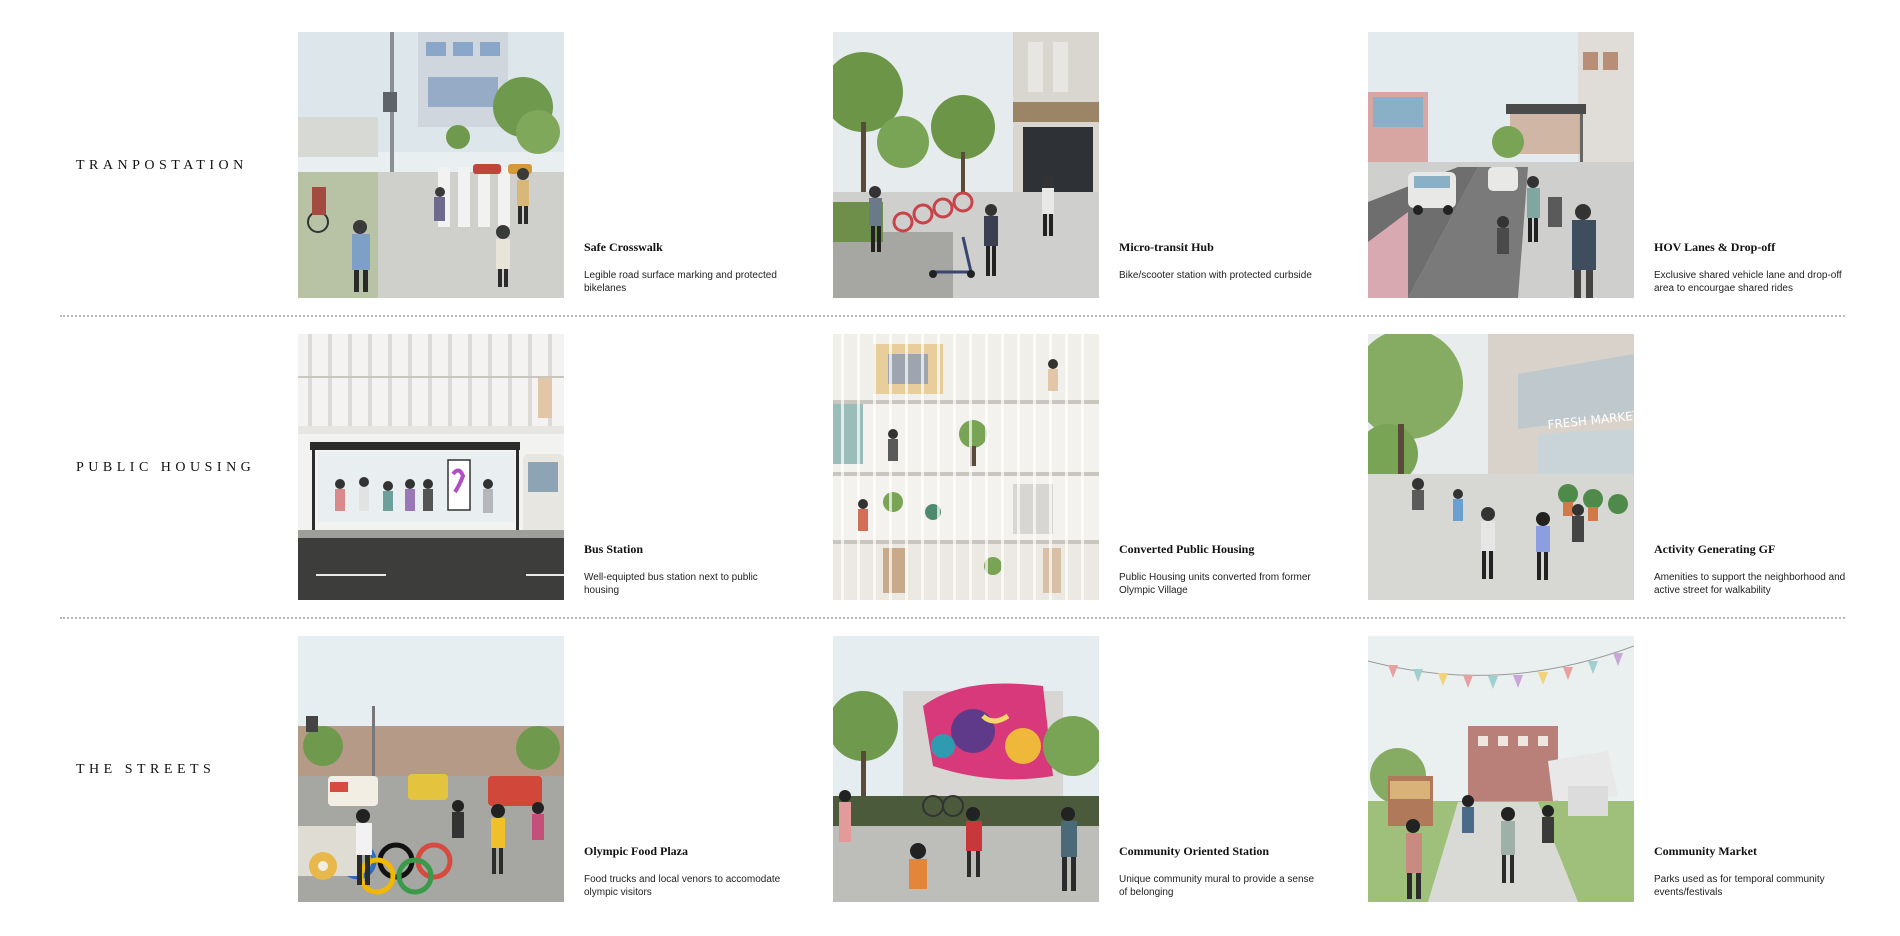 The image size is (1900, 936). Describe the element at coordinates (1187, 549) in the screenshot. I see `card-title: Converted Public Housing` at that location.